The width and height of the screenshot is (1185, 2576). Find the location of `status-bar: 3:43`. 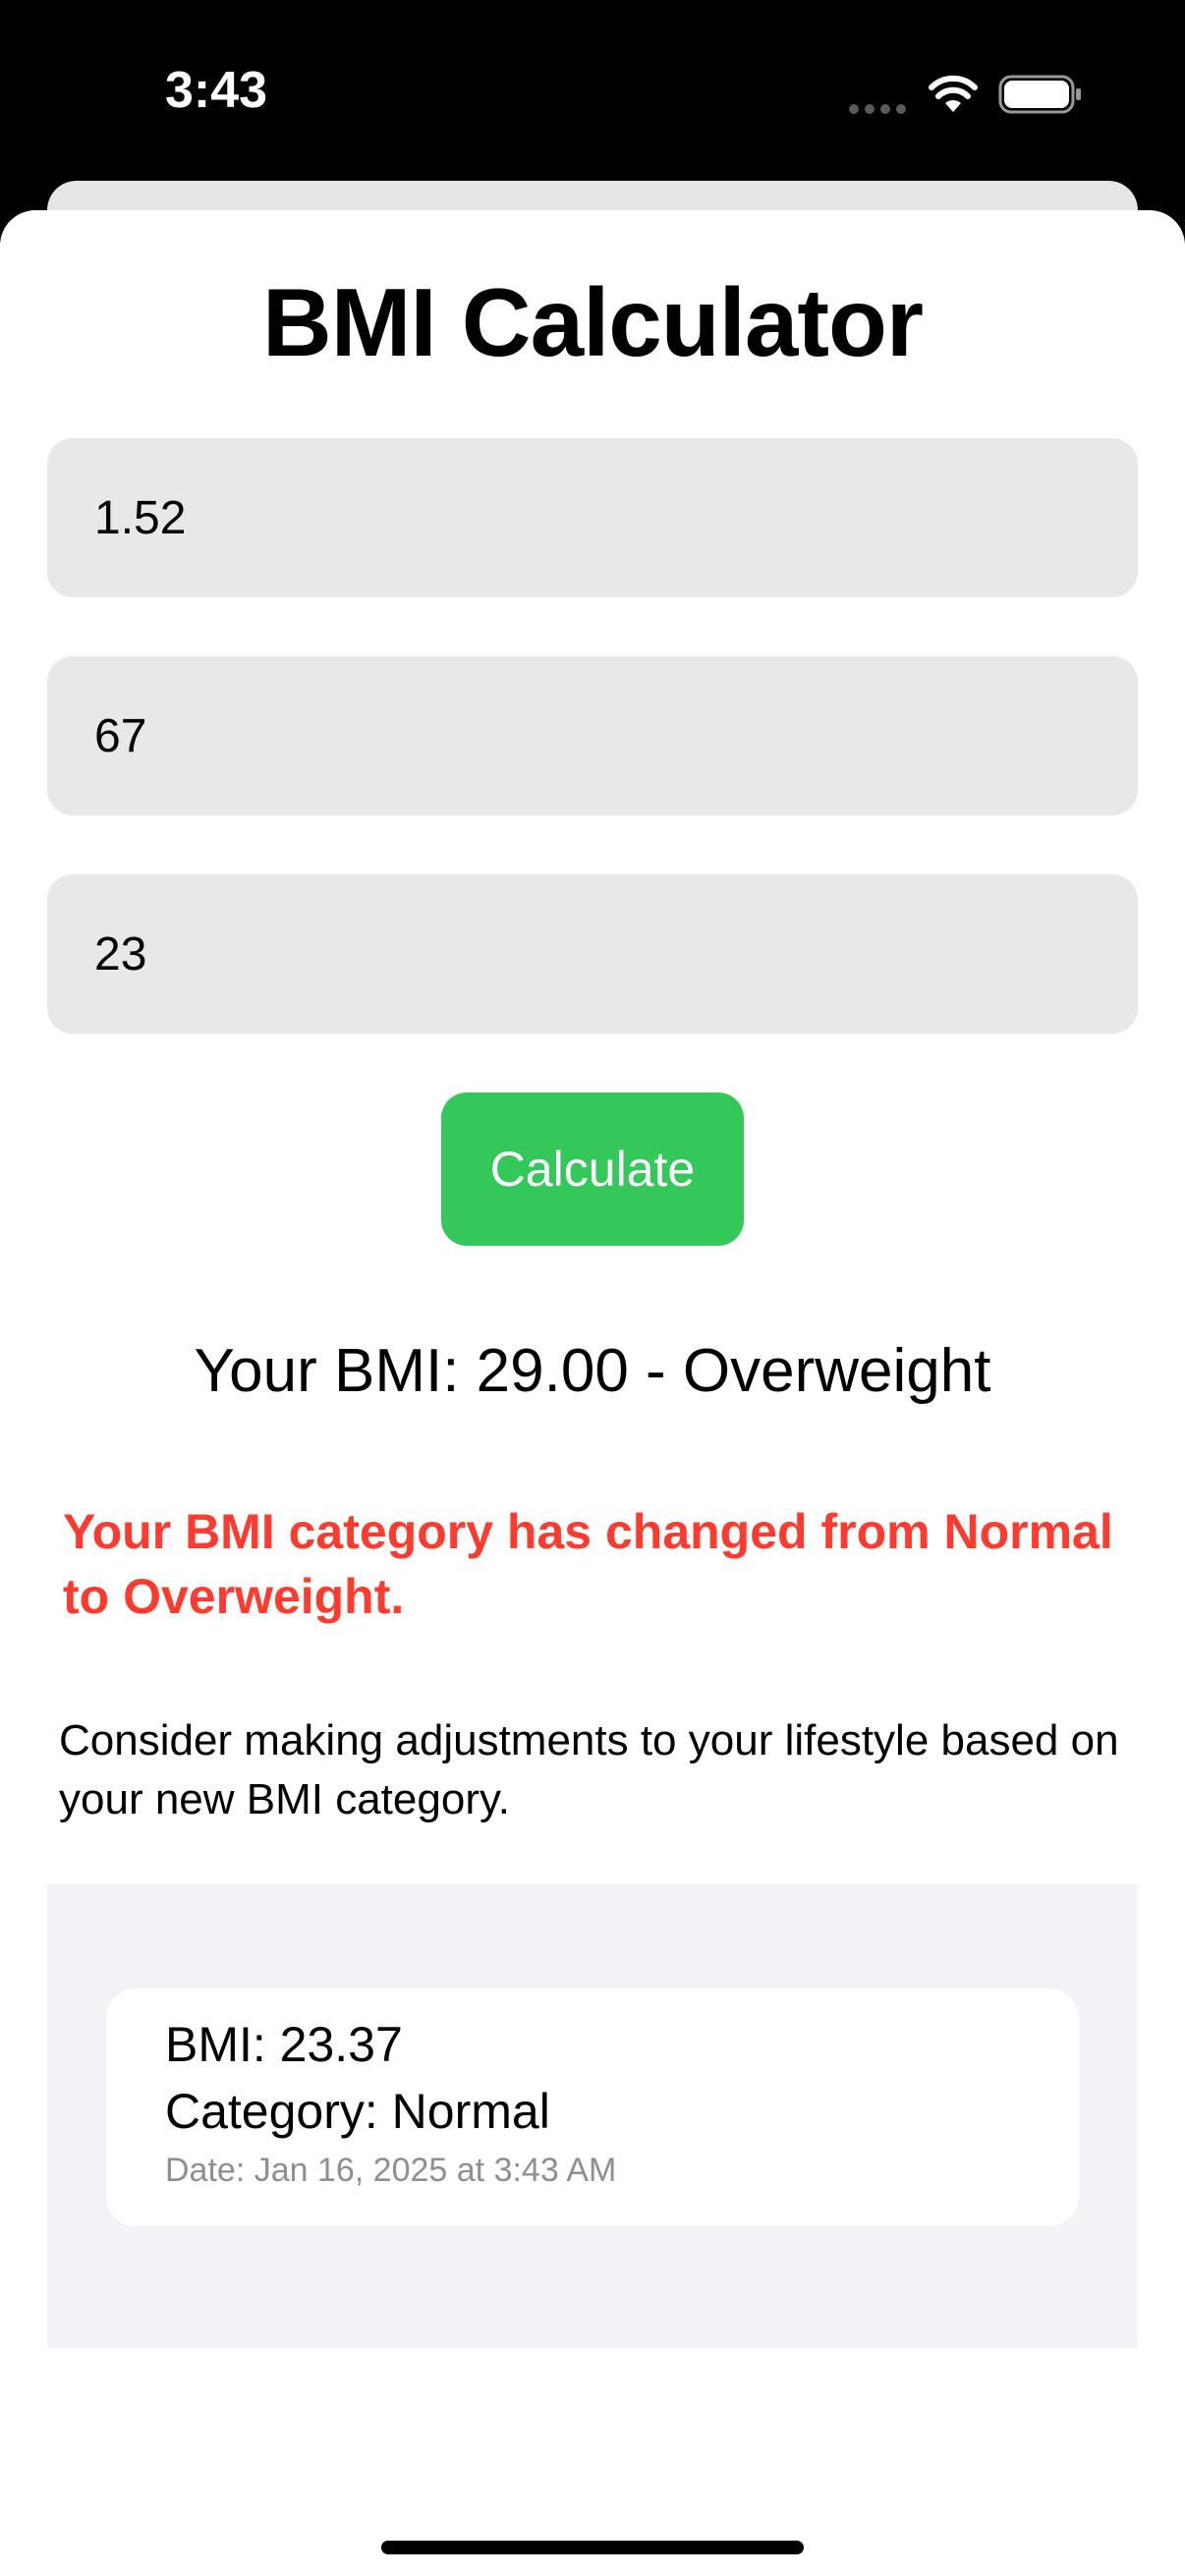

status-bar: 3:43 is located at coordinates (592, 93).